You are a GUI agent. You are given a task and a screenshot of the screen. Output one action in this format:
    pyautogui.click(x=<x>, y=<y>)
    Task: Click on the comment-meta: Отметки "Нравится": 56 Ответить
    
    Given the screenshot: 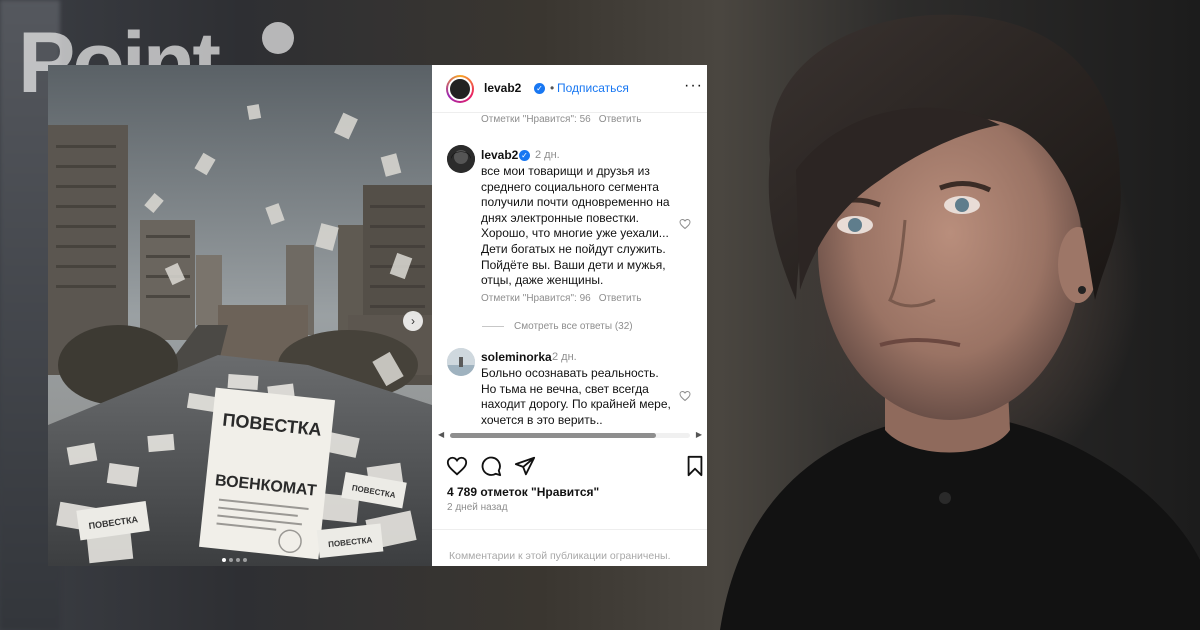 What is the action you would take?
    pyautogui.click(x=561, y=119)
    